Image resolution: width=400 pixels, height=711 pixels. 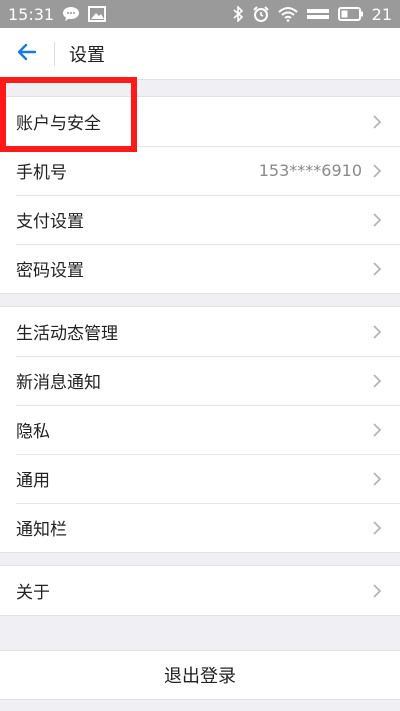 What do you see at coordinates (200, 380) in the screenshot?
I see `settings-item-notifications: 新消息通知` at bounding box center [200, 380].